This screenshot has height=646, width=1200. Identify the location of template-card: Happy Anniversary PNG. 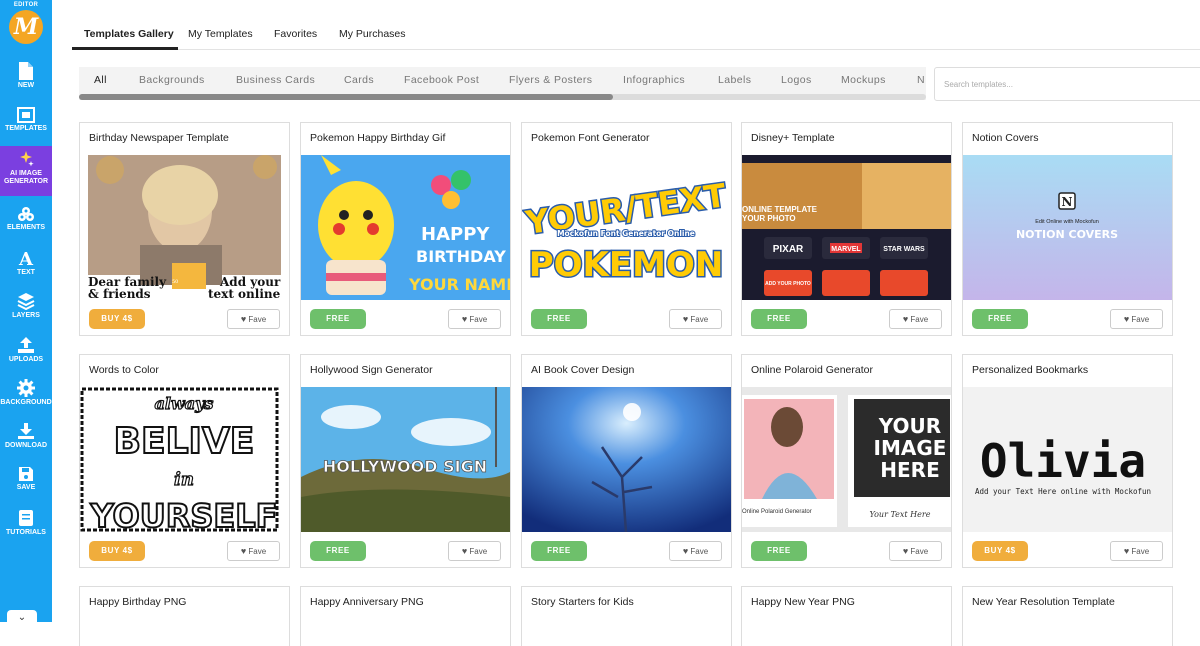
(405, 616).